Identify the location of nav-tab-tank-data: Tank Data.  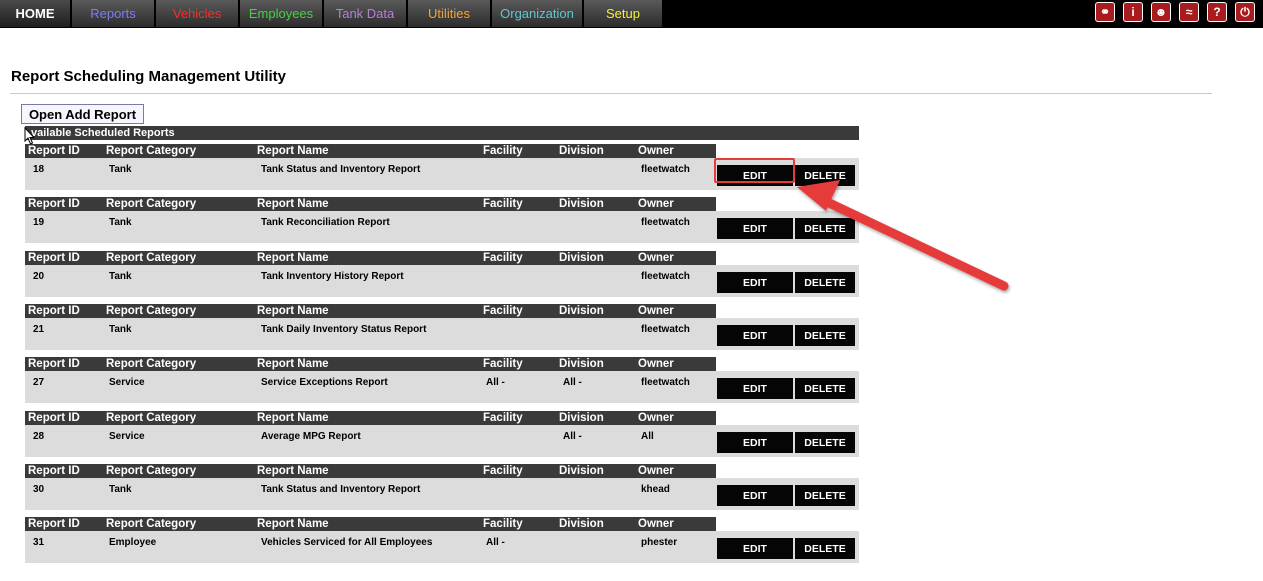
(366, 13).